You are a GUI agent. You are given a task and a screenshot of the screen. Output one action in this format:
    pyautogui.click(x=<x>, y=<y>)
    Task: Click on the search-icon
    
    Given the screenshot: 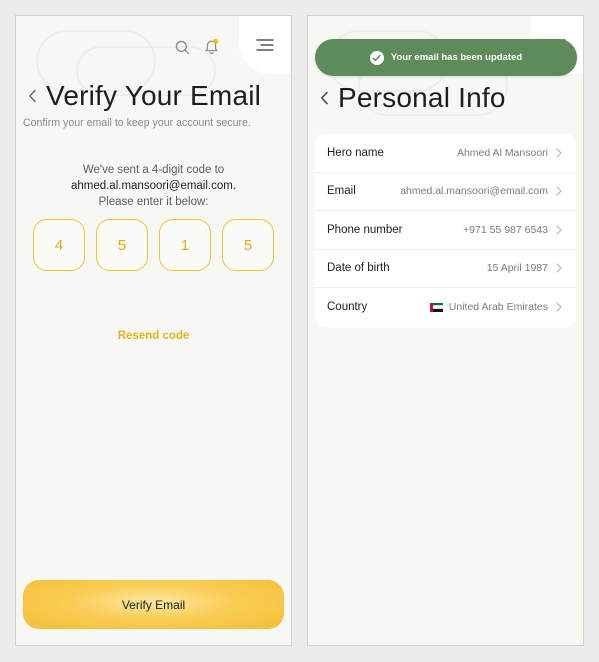 What is the action you would take?
    pyautogui.click(x=182, y=47)
    